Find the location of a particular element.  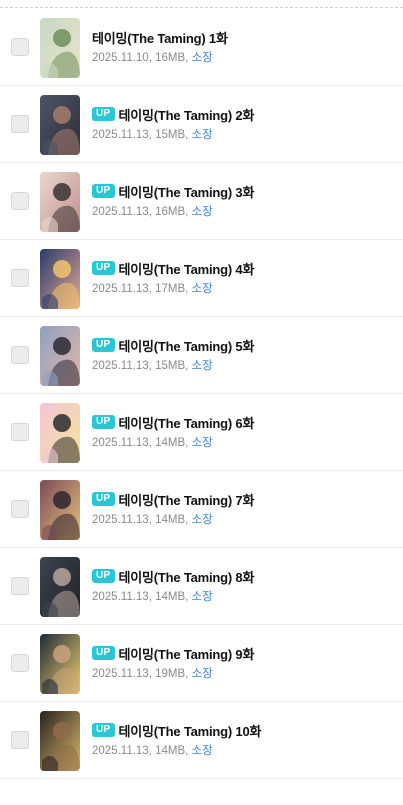

title-line: UP 테이밍(The Taming) 2화 is located at coordinates (243, 114).